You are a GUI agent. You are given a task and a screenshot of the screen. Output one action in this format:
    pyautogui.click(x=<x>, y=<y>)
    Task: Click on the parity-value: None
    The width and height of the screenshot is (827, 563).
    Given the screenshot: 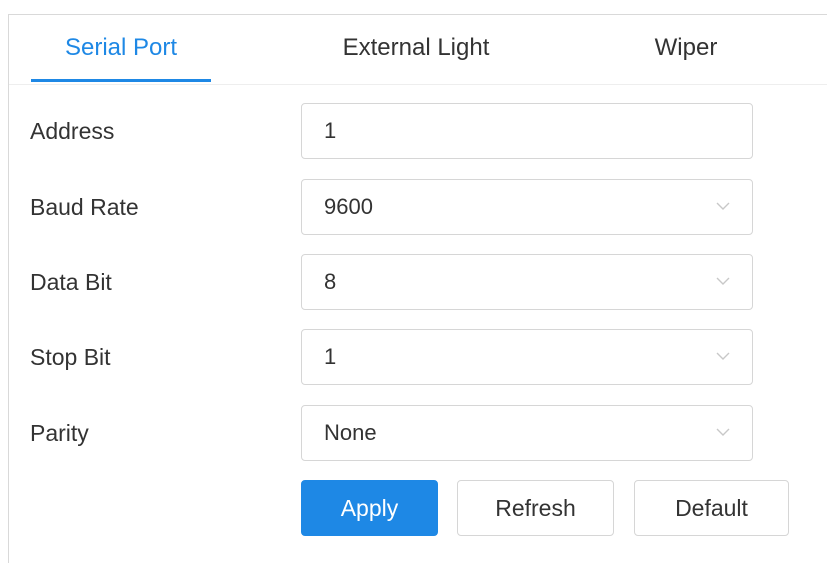 What is the action you would take?
    pyautogui.click(x=350, y=432)
    